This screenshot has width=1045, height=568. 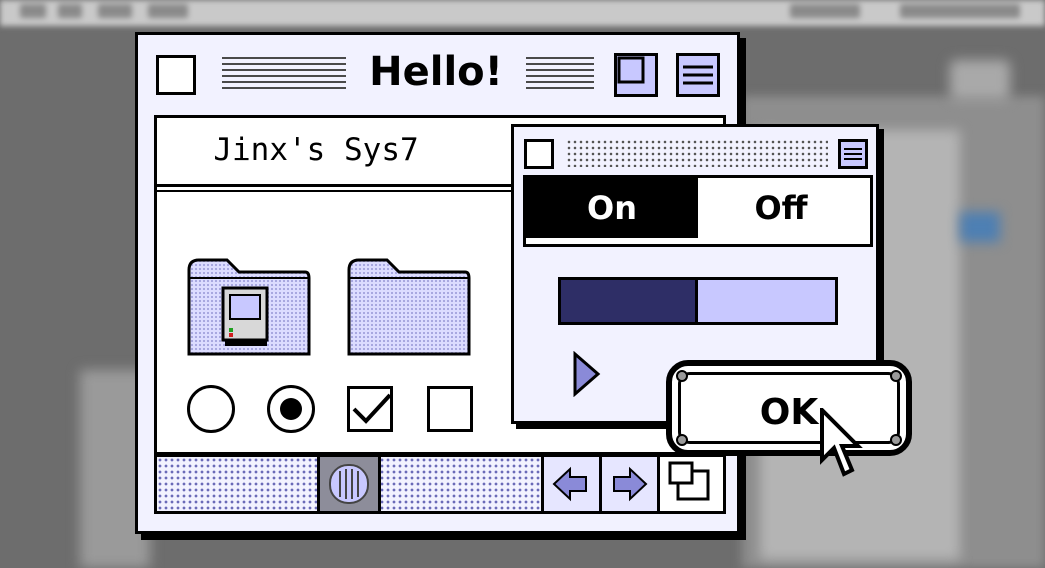 I want to click on toggle-off-button: Off, so click(x=781, y=208).